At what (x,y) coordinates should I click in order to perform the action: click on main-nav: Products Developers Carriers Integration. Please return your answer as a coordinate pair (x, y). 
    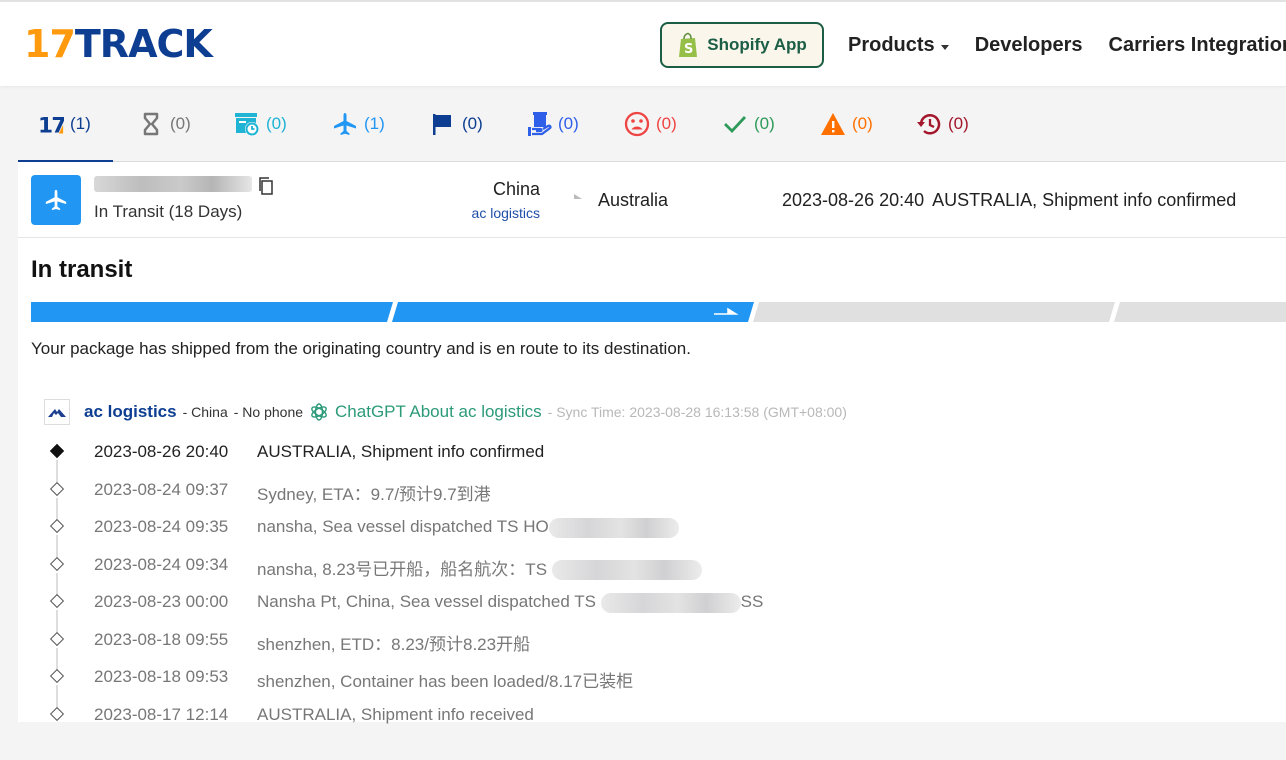
    Looking at the image, I should click on (1067, 45).